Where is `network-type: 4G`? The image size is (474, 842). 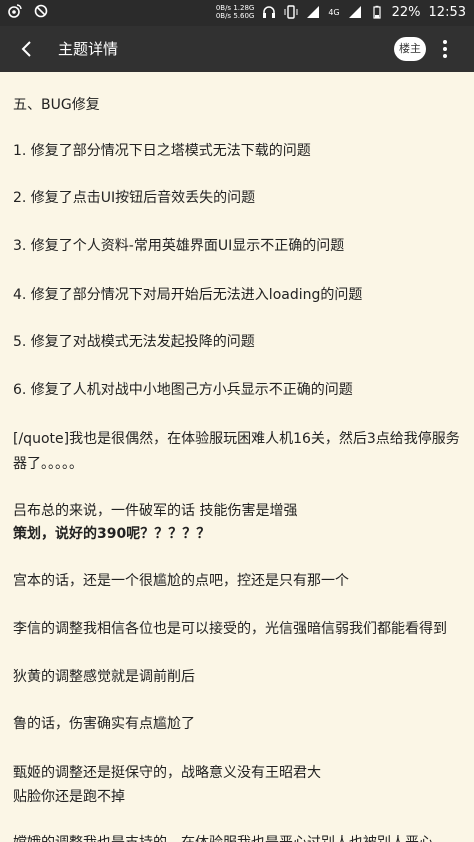 network-type: 4G is located at coordinates (334, 12).